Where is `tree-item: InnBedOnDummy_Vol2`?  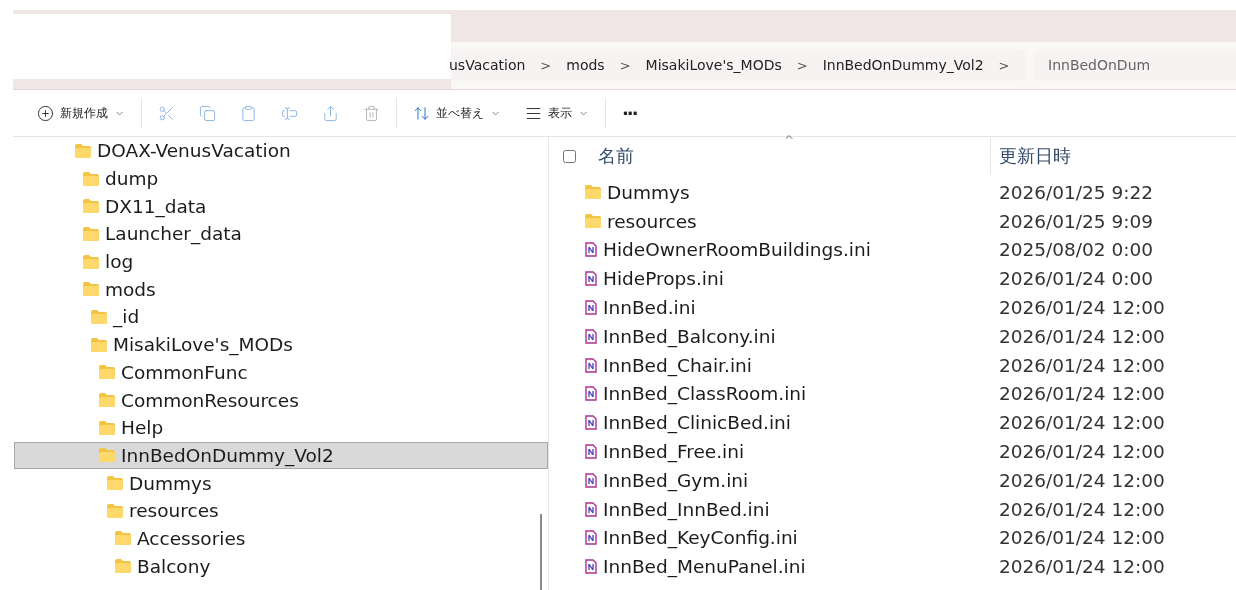 tree-item: InnBedOnDummy_Vol2 is located at coordinates (281, 455).